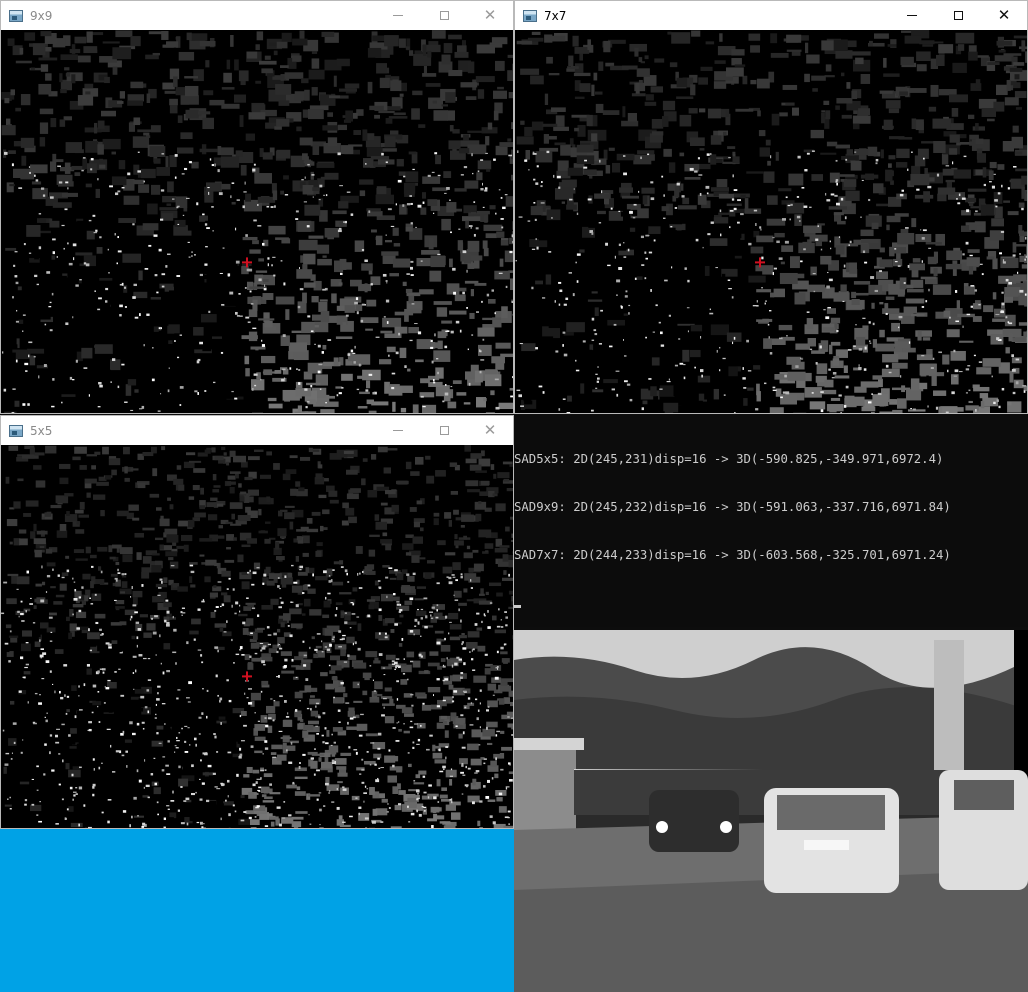 The width and height of the screenshot is (1028, 992). I want to click on titlebar-7x7: 7x7 ✕, so click(771, 15).